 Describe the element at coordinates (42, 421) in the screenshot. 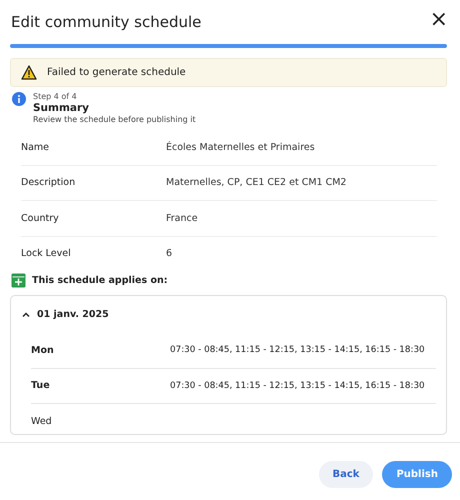

I see `day-name: Wed` at that location.